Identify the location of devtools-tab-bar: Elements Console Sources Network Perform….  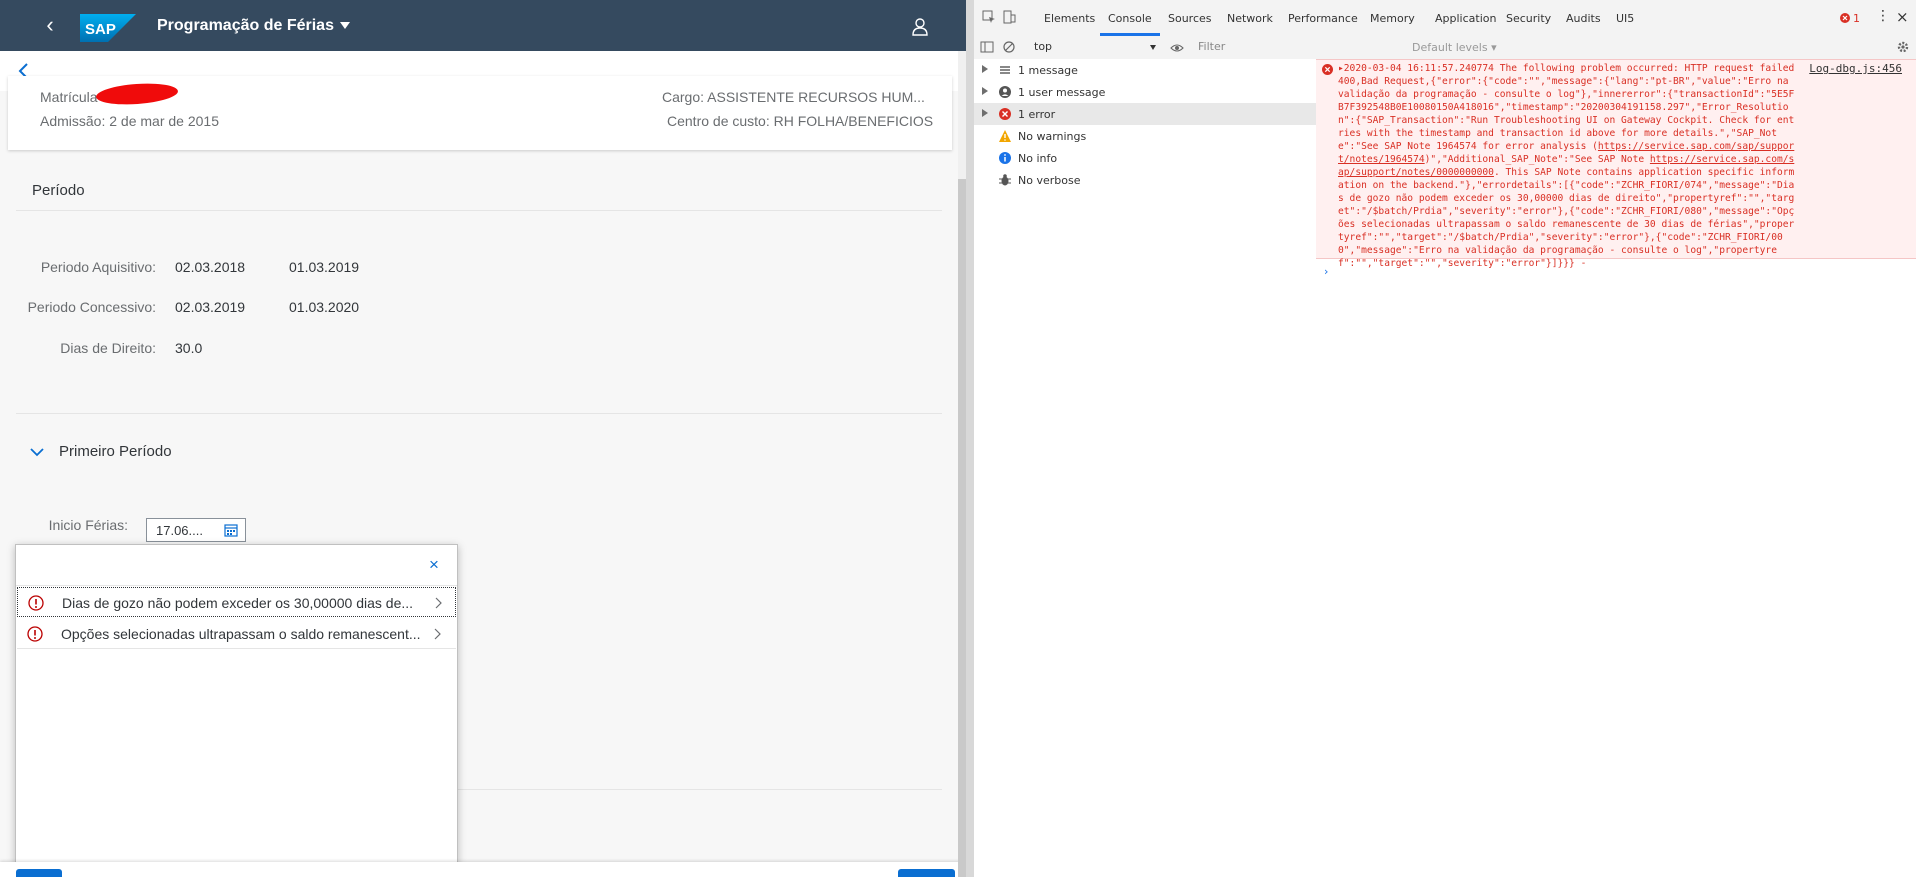
(1445, 18).